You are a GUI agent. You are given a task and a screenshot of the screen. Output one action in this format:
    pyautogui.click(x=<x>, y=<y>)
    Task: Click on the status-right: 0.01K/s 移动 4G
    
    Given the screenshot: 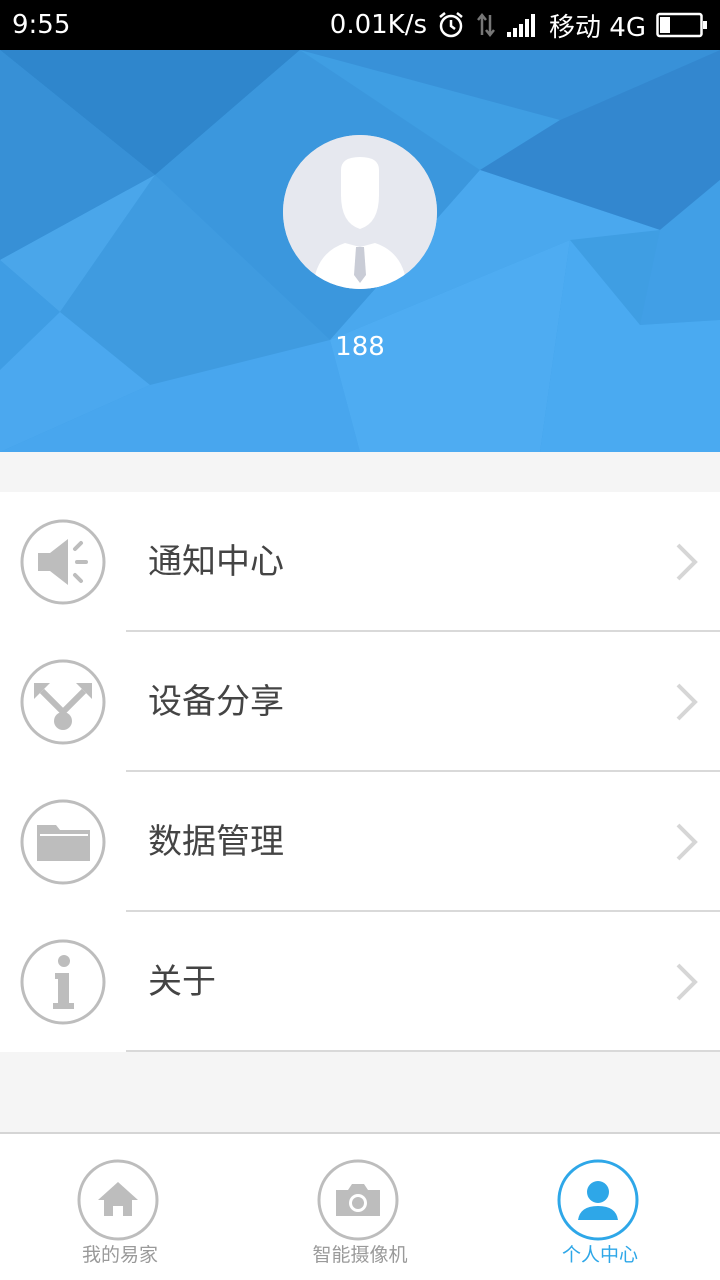 What is the action you would take?
    pyautogui.click(x=519, y=25)
    